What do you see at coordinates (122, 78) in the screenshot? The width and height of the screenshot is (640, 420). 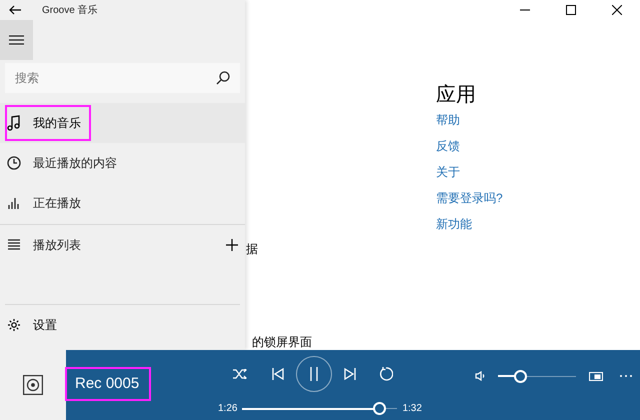 I see `search-field: 搜索` at bounding box center [122, 78].